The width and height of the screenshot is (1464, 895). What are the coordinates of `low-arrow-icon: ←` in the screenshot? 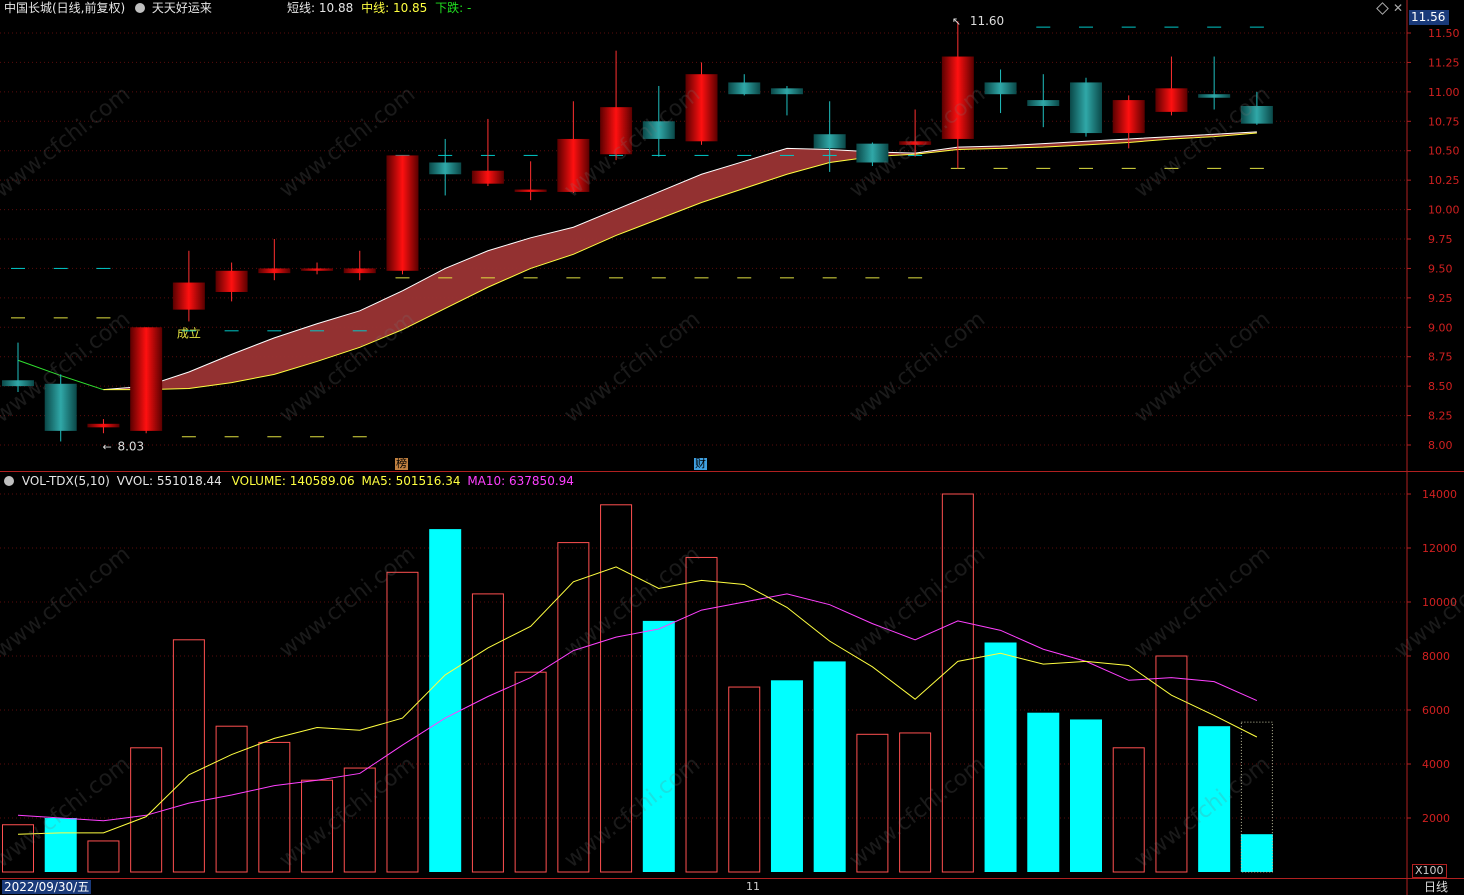 It's located at (106, 446).